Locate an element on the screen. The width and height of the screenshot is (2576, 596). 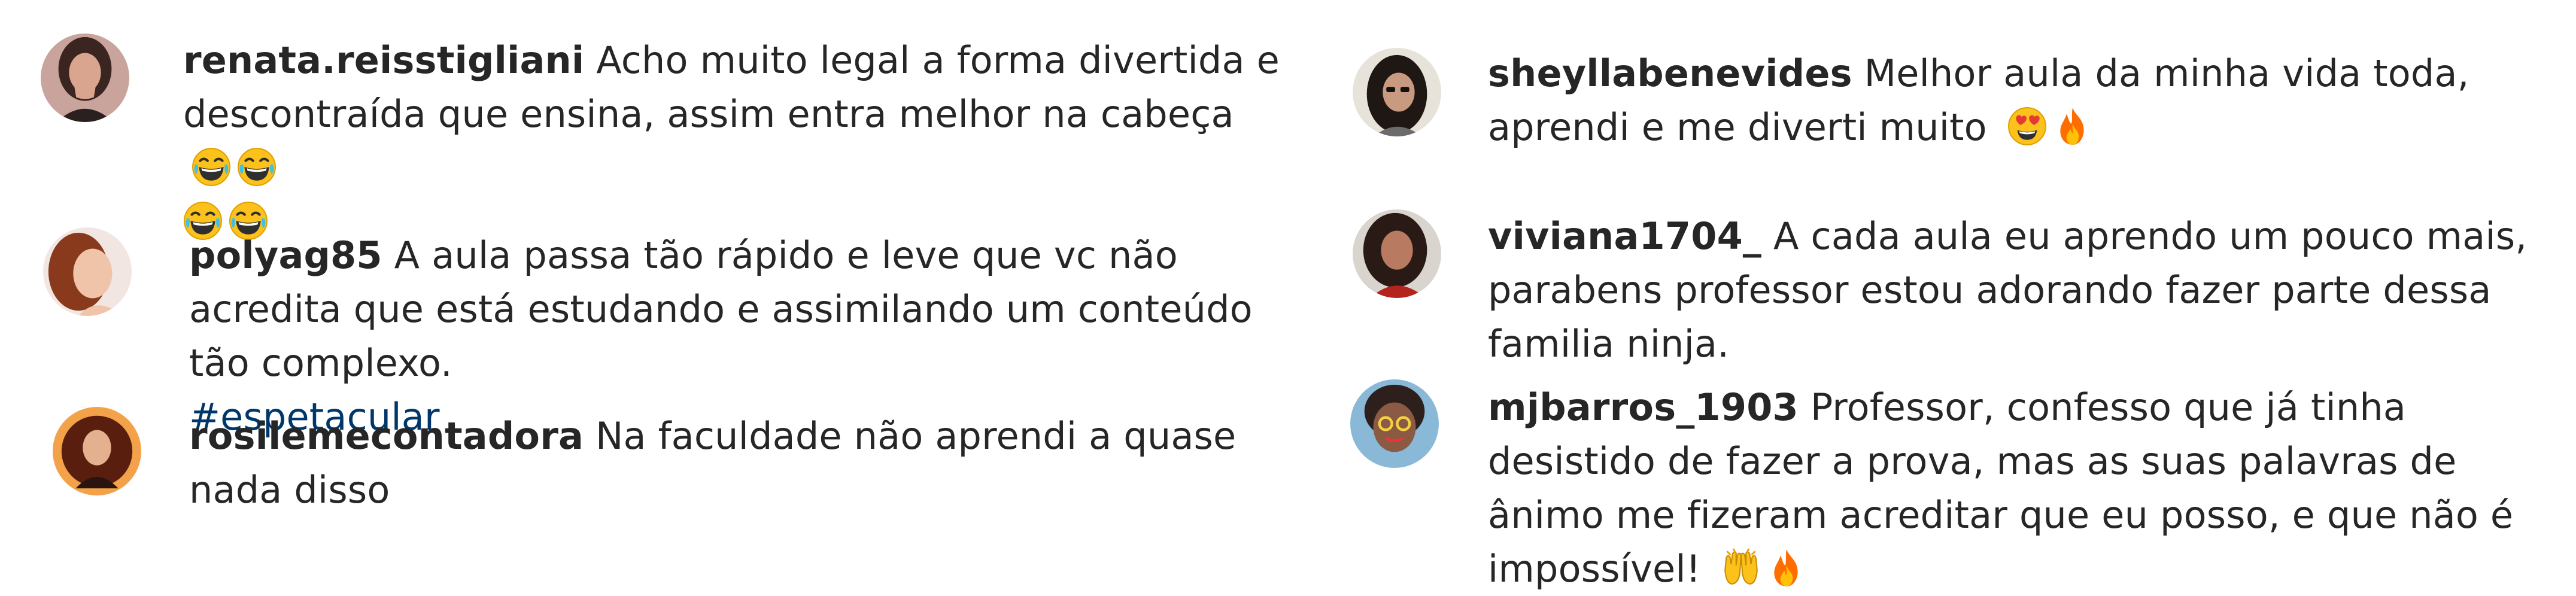
heart-eyes-emoji is located at coordinates (2027, 126).